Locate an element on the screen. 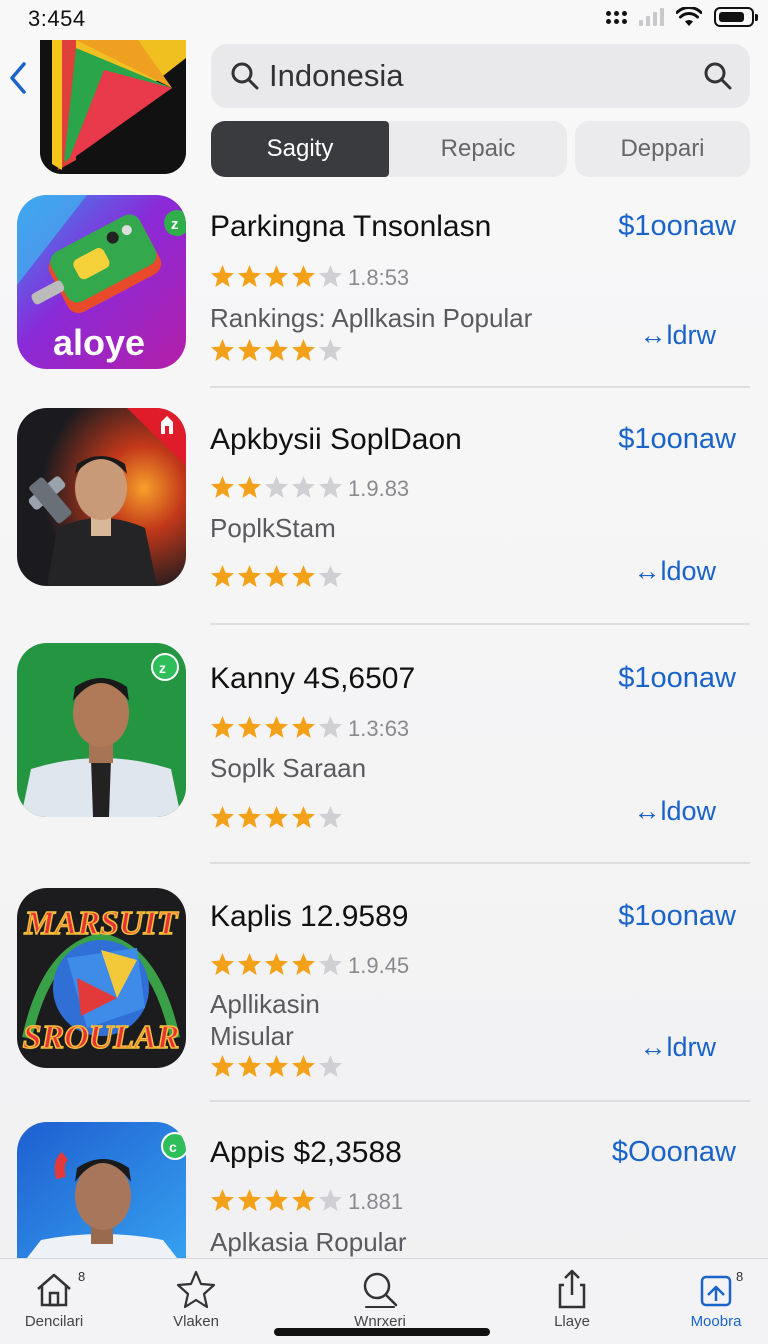  tab-label: Vlaken is located at coordinates (196, 1321).